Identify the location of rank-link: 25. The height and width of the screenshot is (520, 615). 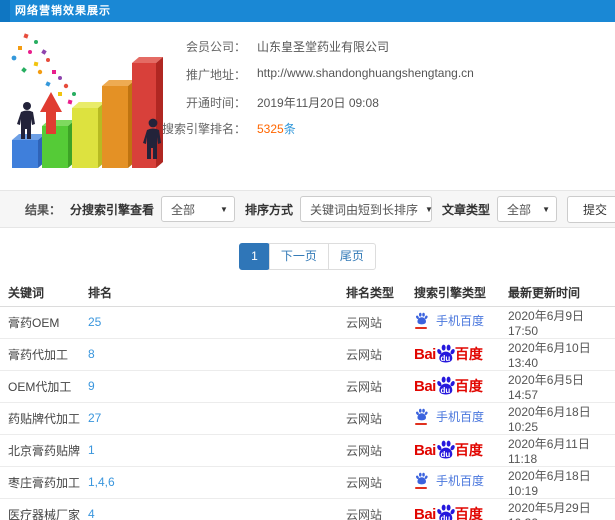
(94, 322).